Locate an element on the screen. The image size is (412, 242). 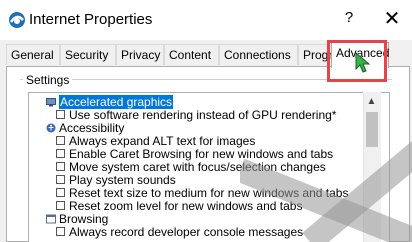
tab-content: Content is located at coordinates (191, 54).